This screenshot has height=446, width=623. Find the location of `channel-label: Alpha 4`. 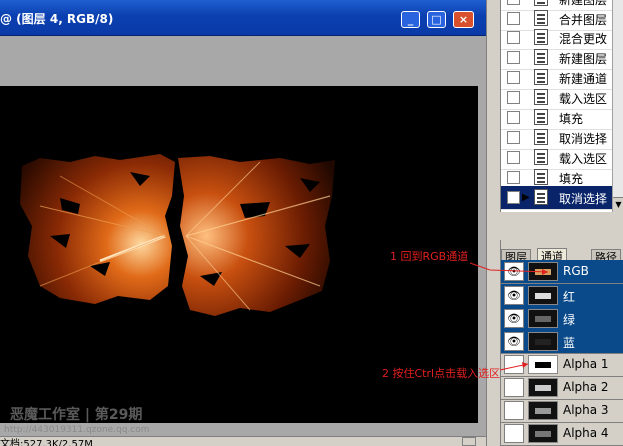

channel-label: Alpha 4 is located at coordinates (586, 433).